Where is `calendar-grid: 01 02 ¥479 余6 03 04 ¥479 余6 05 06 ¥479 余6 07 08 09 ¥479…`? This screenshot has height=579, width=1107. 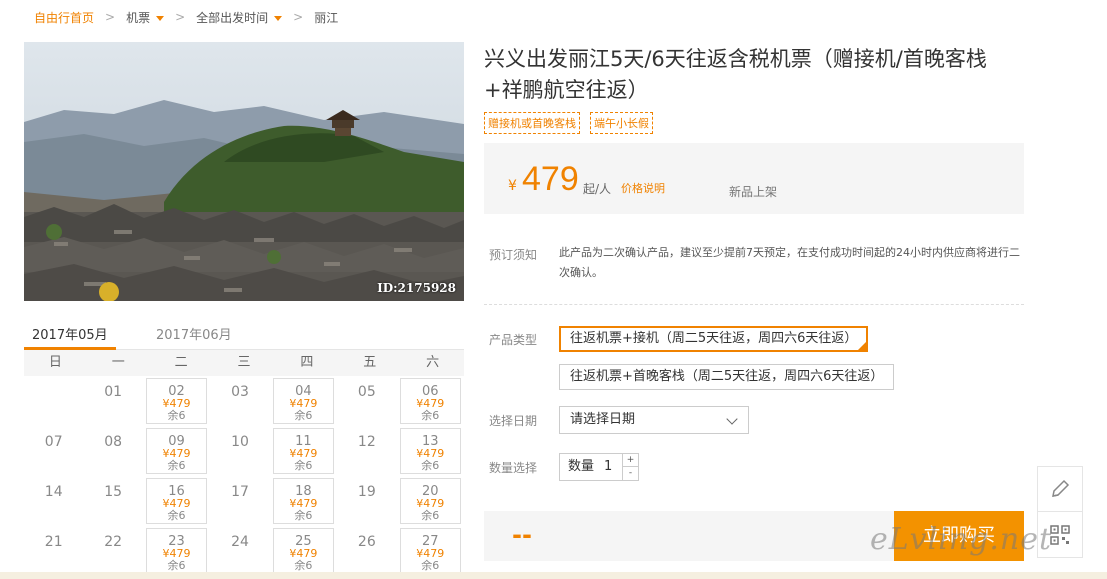 calendar-grid: 01 02 ¥479 余6 03 04 ¥479 余6 05 06 ¥479 余6 07 08 09 ¥479… is located at coordinates (244, 476).